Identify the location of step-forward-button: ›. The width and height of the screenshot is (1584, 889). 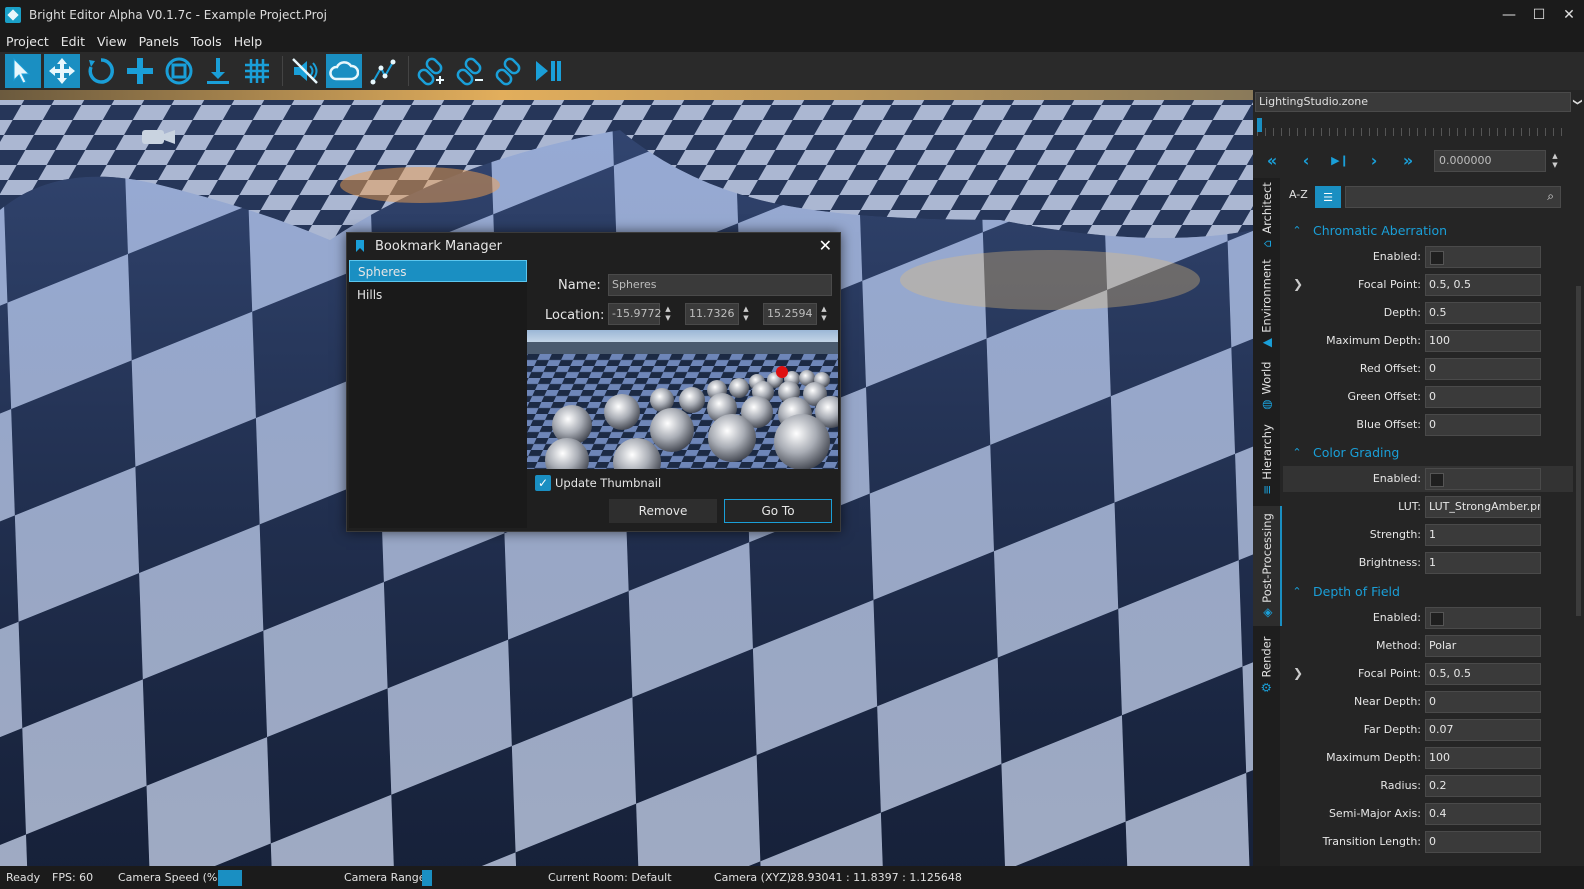
(1374, 160).